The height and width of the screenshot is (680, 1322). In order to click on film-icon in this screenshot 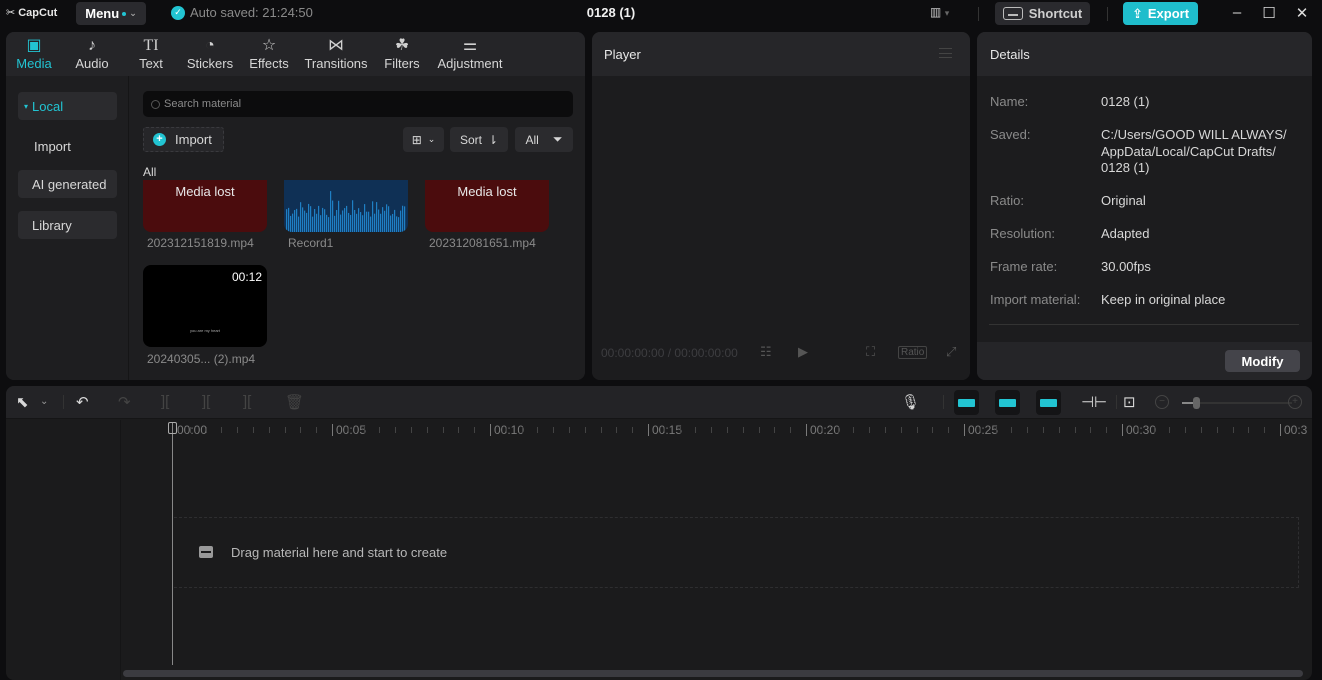, I will do `click(206, 552)`.